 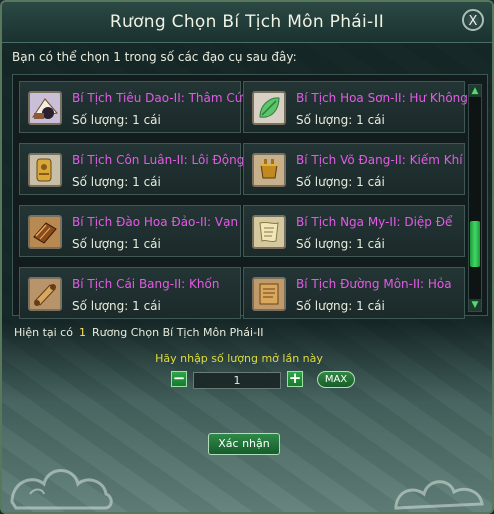 I want to click on increment-button: +, so click(x=295, y=379).